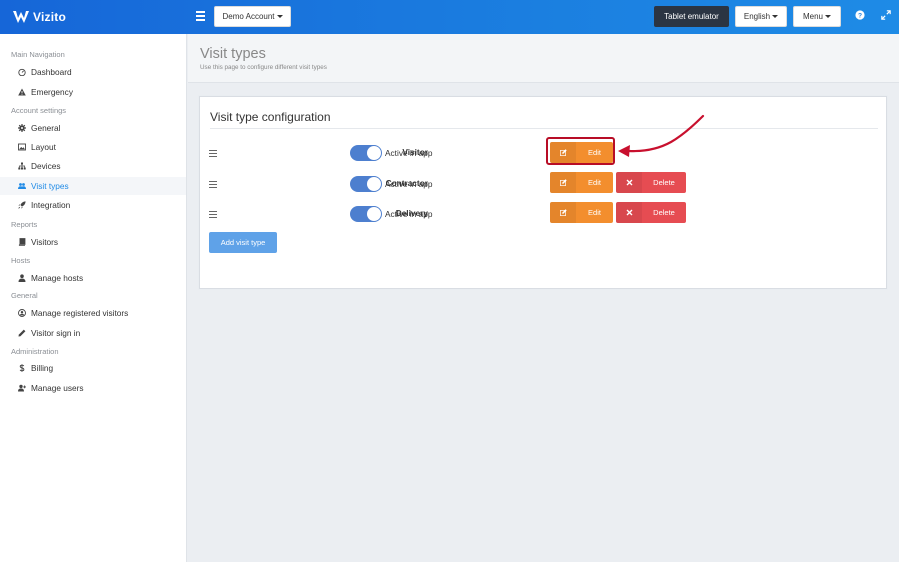 Image resolution: width=899 pixels, height=562 pixels. I want to click on tablet-emulator-button: Tablet emulator, so click(691, 16).